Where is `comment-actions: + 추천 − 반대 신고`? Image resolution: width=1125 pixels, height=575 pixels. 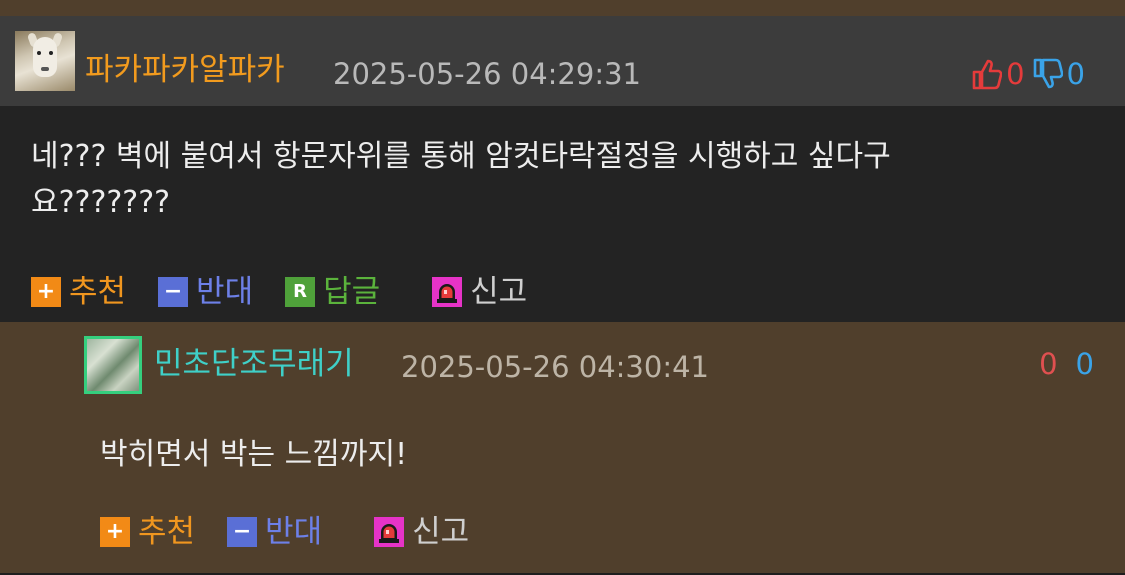
comment-actions: + 추천 − 반대 신고 is located at coordinates (300, 532).